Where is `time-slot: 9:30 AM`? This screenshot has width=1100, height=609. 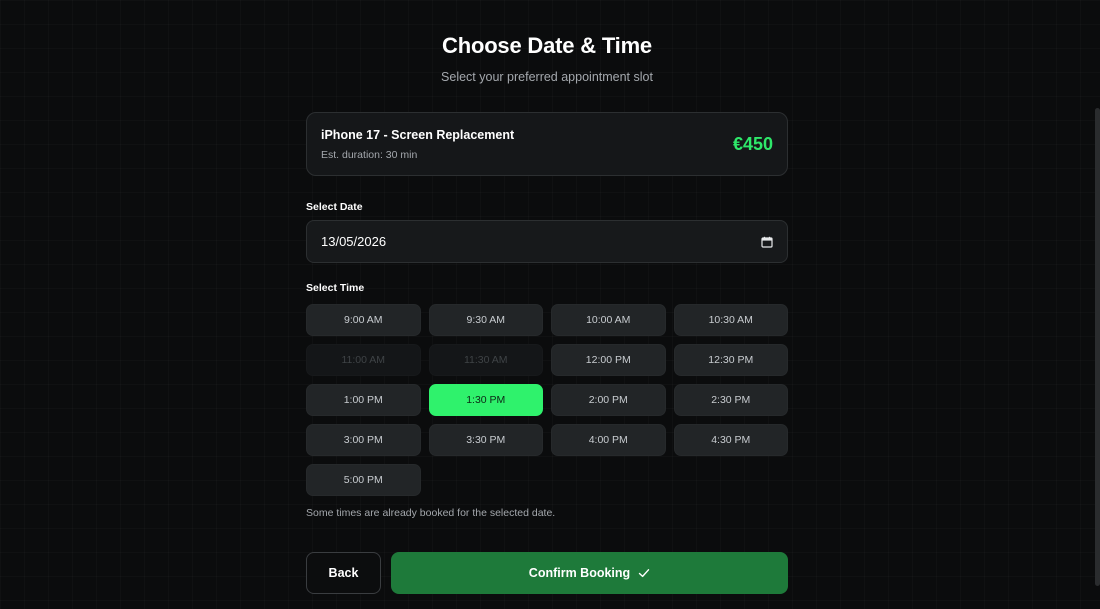
time-slot: 9:30 AM is located at coordinates (485, 320).